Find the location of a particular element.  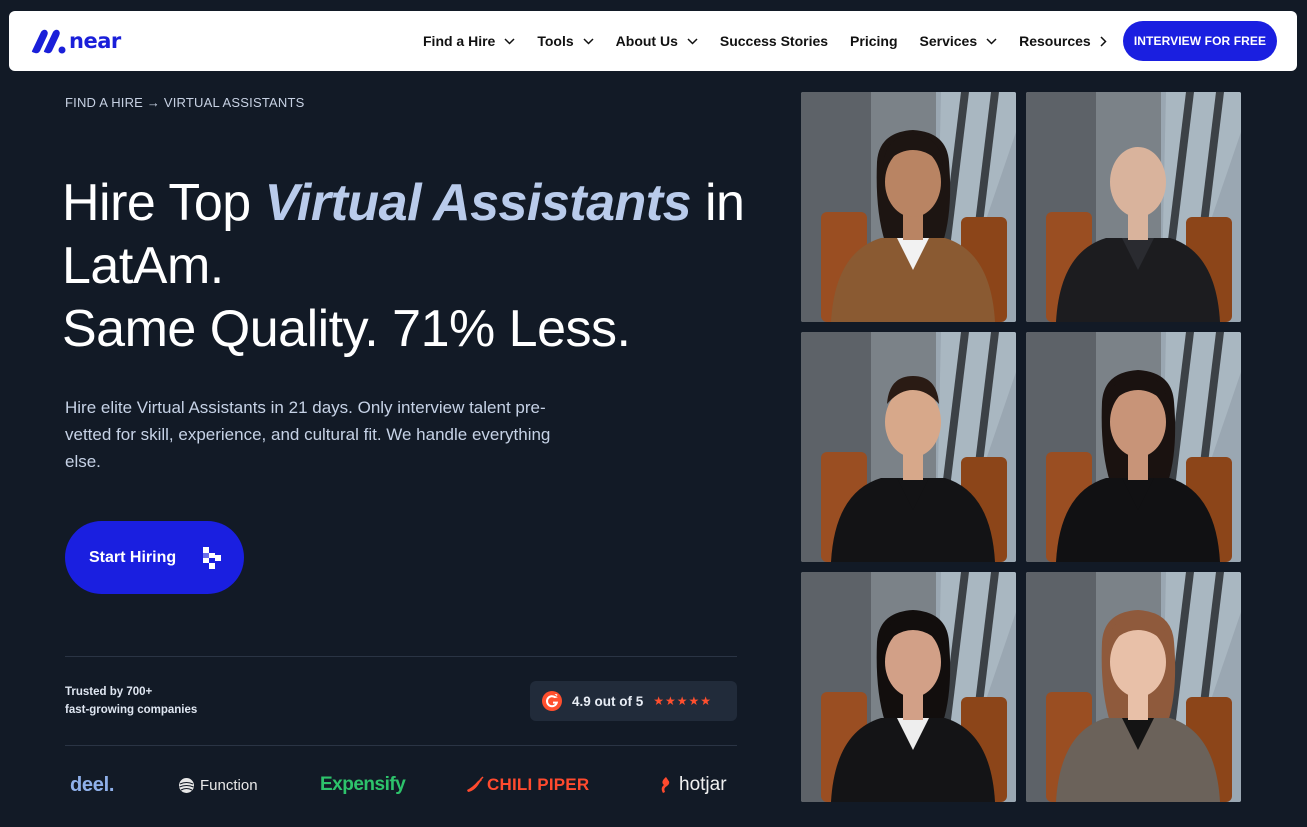

near-logo-icon is located at coordinates (49, 41).